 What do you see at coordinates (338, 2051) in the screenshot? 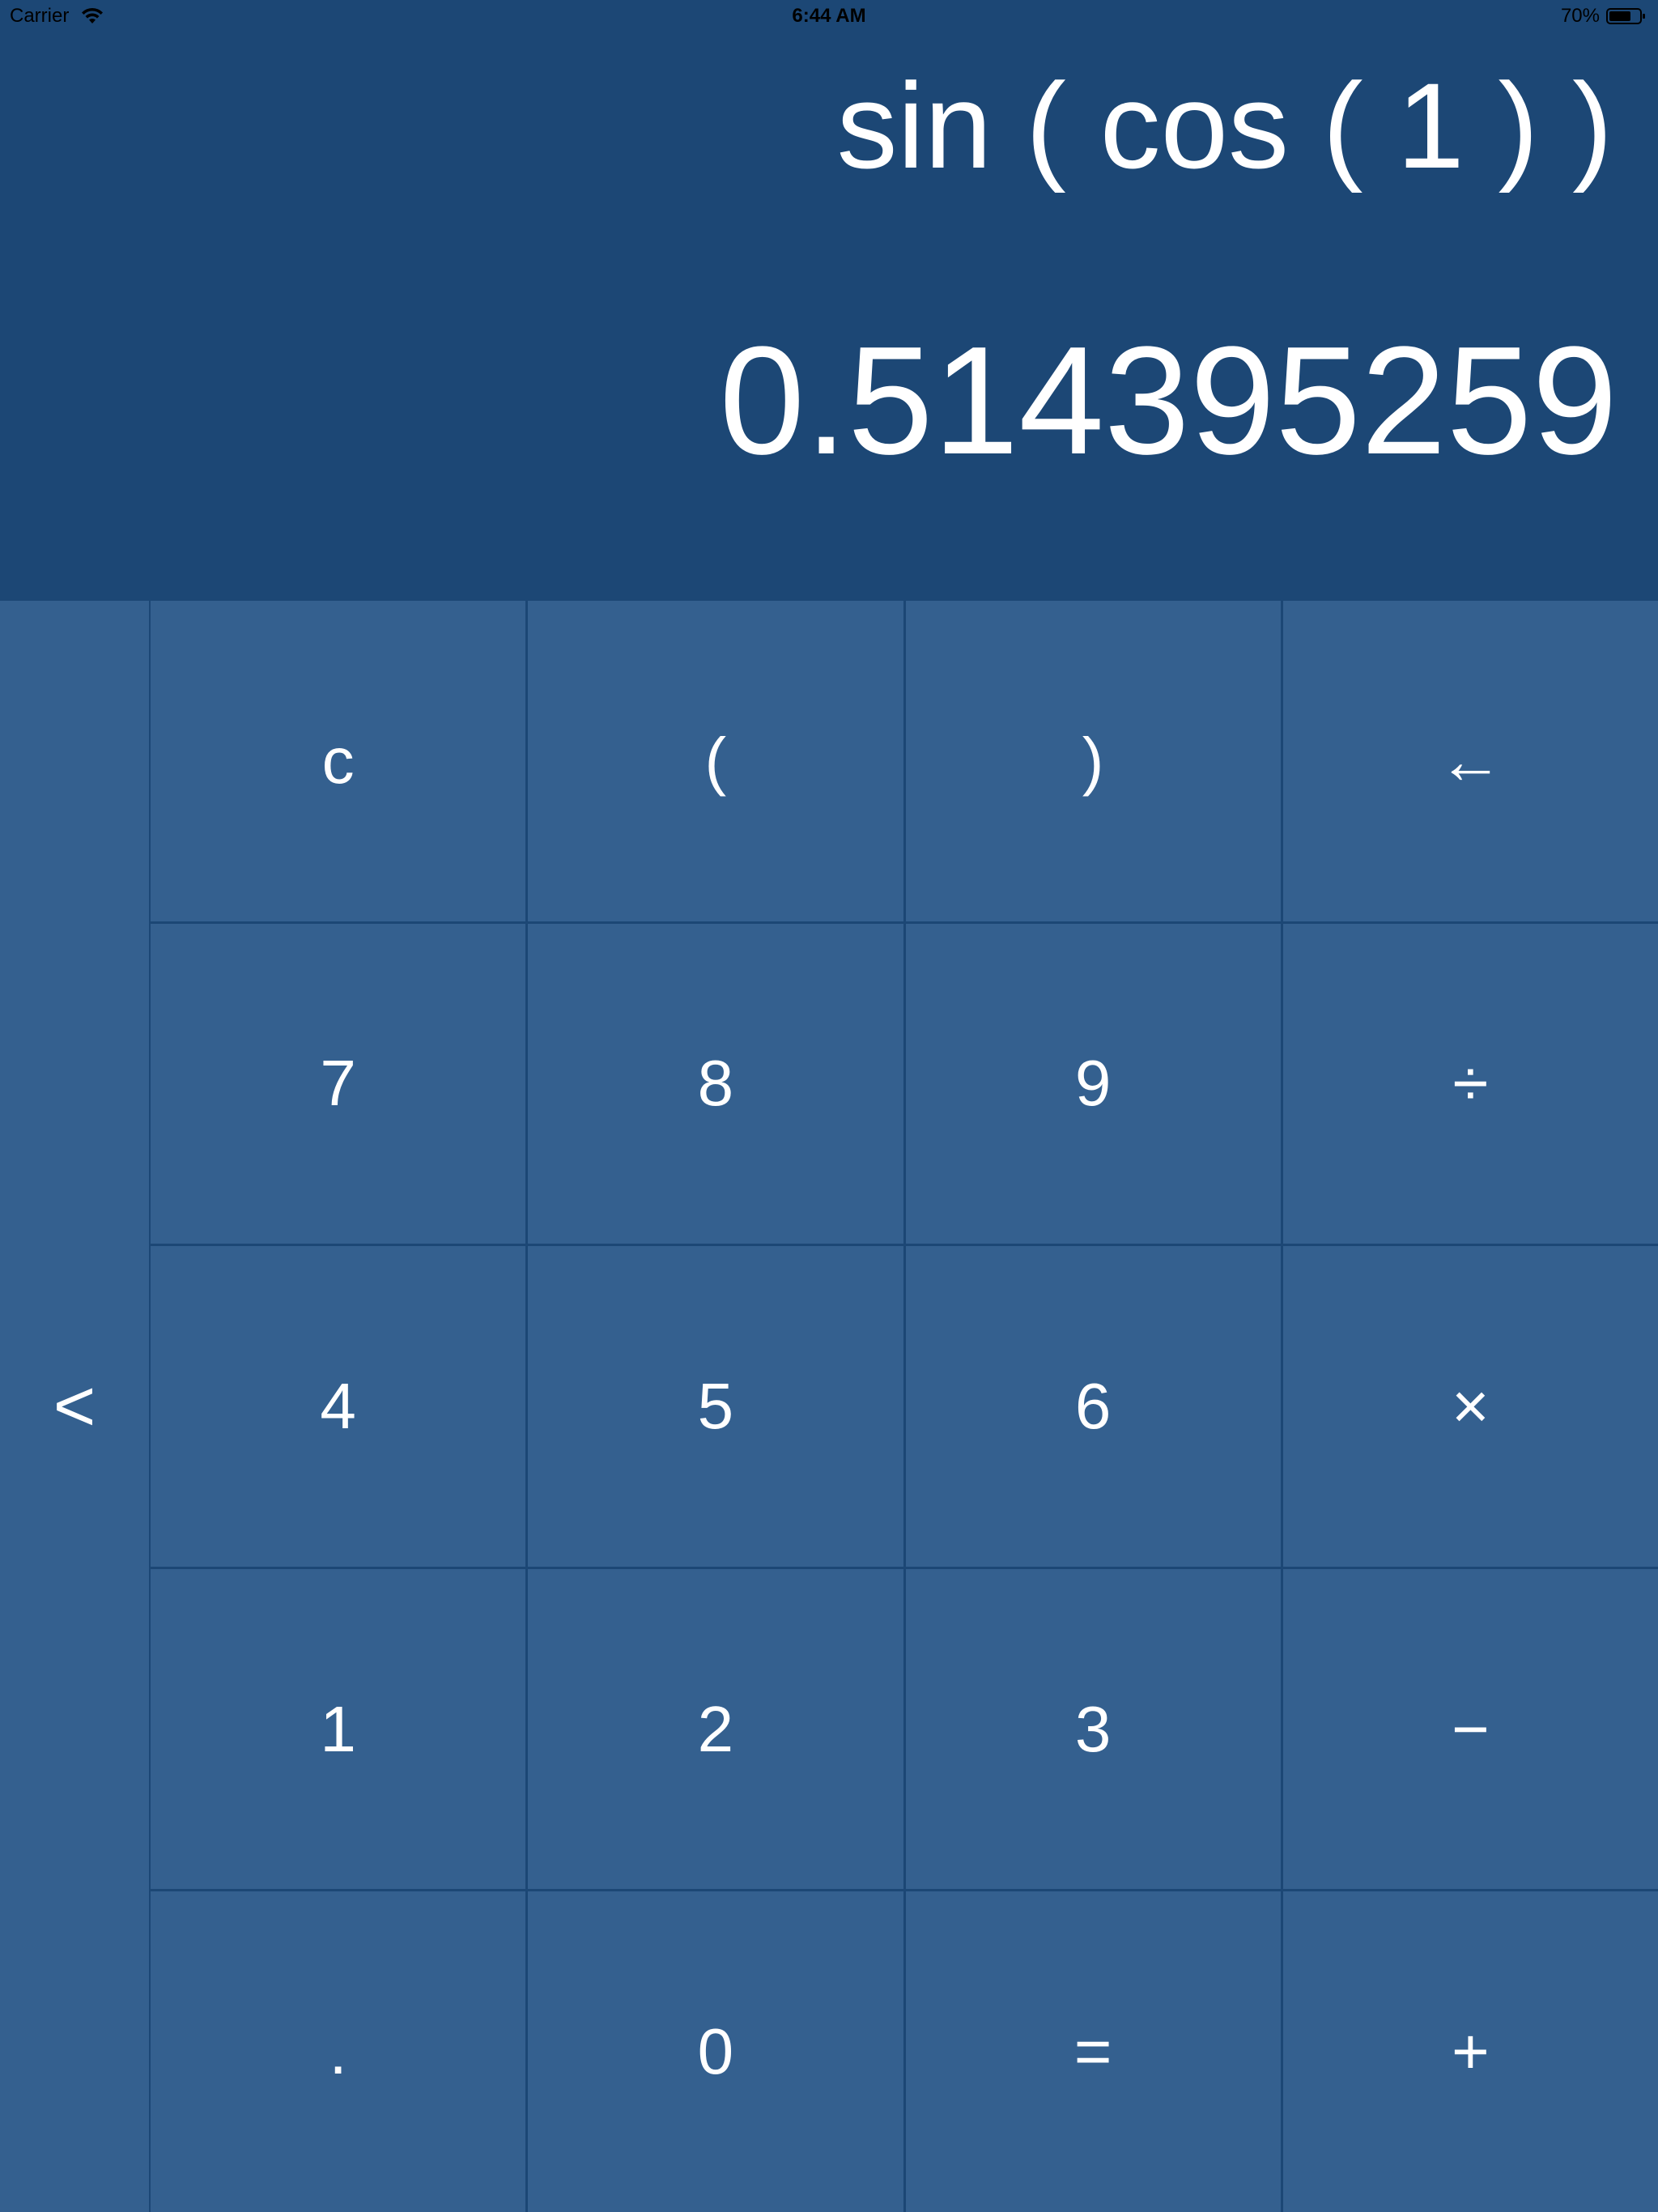
I see `decimal-button: .` at bounding box center [338, 2051].